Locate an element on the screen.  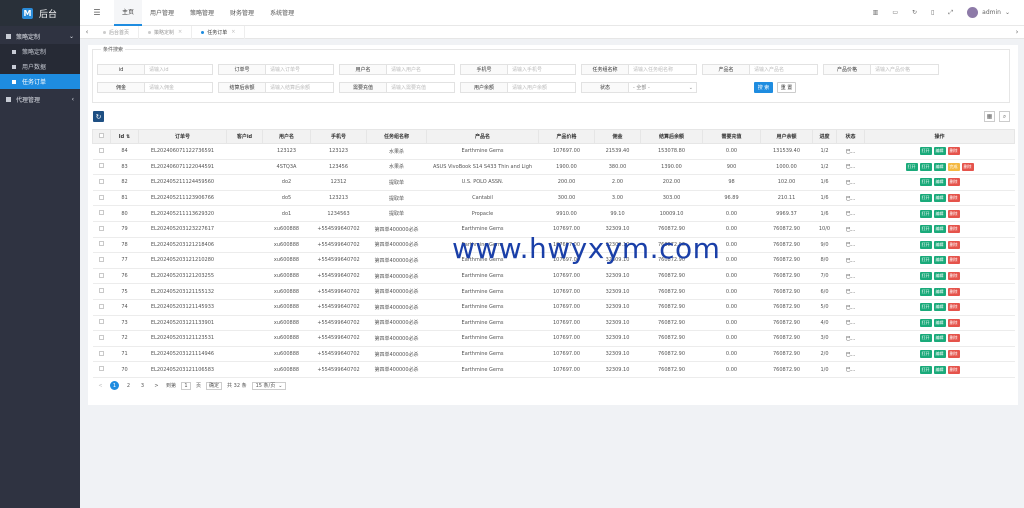
page-size-select: 15 条/页 ⌄ is located at coordinates (269, 385).